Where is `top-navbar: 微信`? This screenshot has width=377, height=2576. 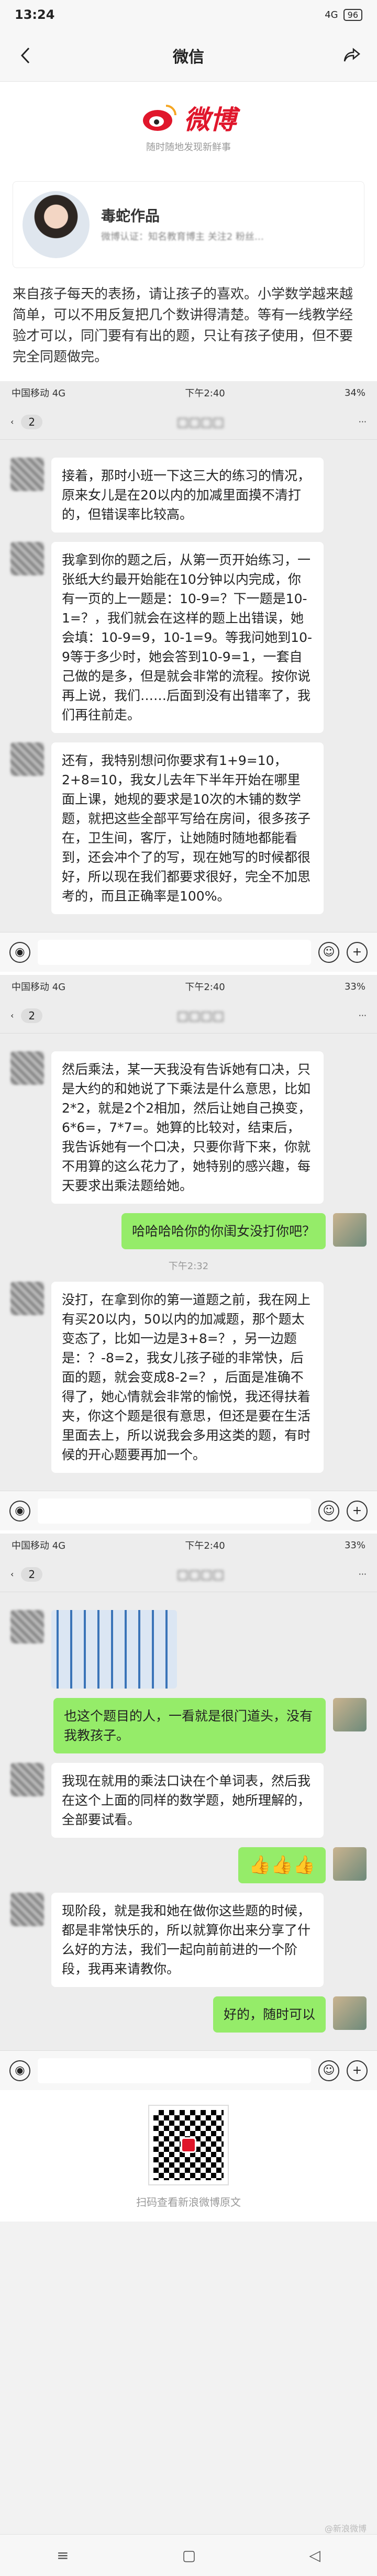
top-navbar: 微信 is located at coordinates (188, 55).